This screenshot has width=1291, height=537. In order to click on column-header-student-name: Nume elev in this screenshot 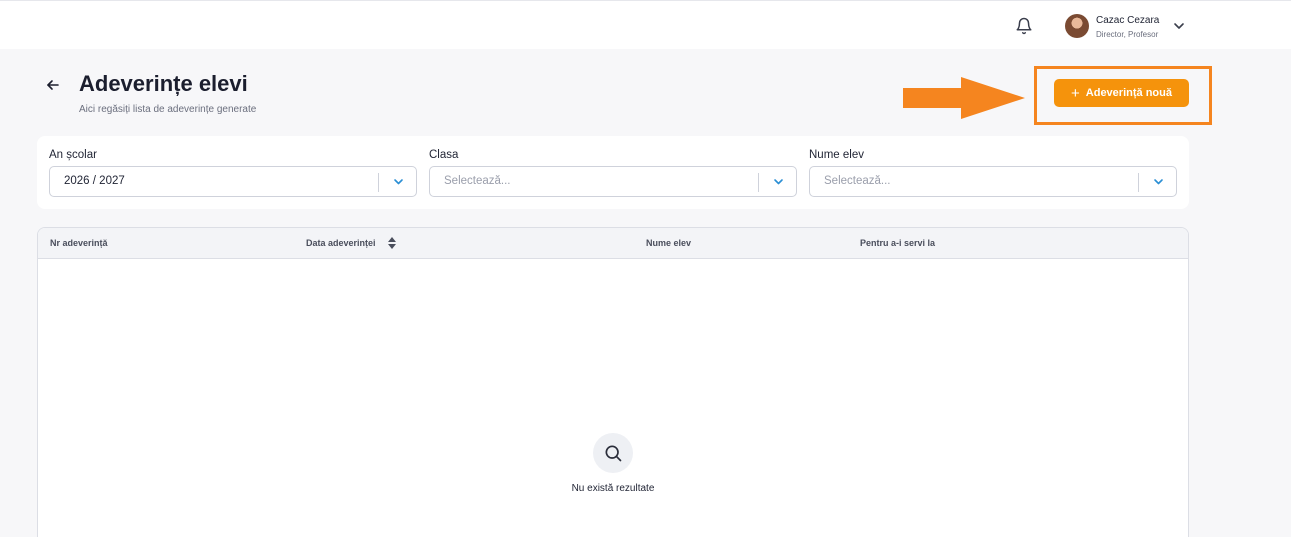, I will do `click(669, 243)`.